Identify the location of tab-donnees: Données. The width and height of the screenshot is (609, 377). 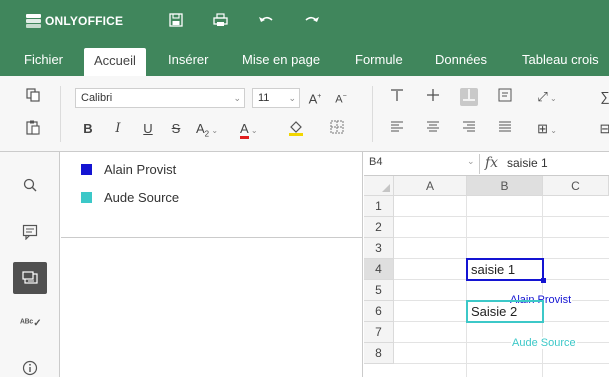
(461, 60).